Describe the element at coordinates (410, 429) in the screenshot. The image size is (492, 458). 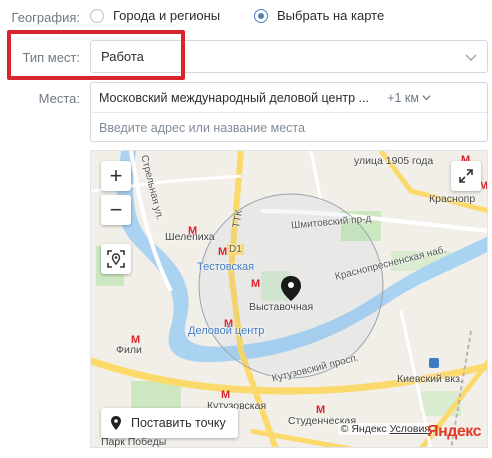
I see `terms-link: Условия` at that location.